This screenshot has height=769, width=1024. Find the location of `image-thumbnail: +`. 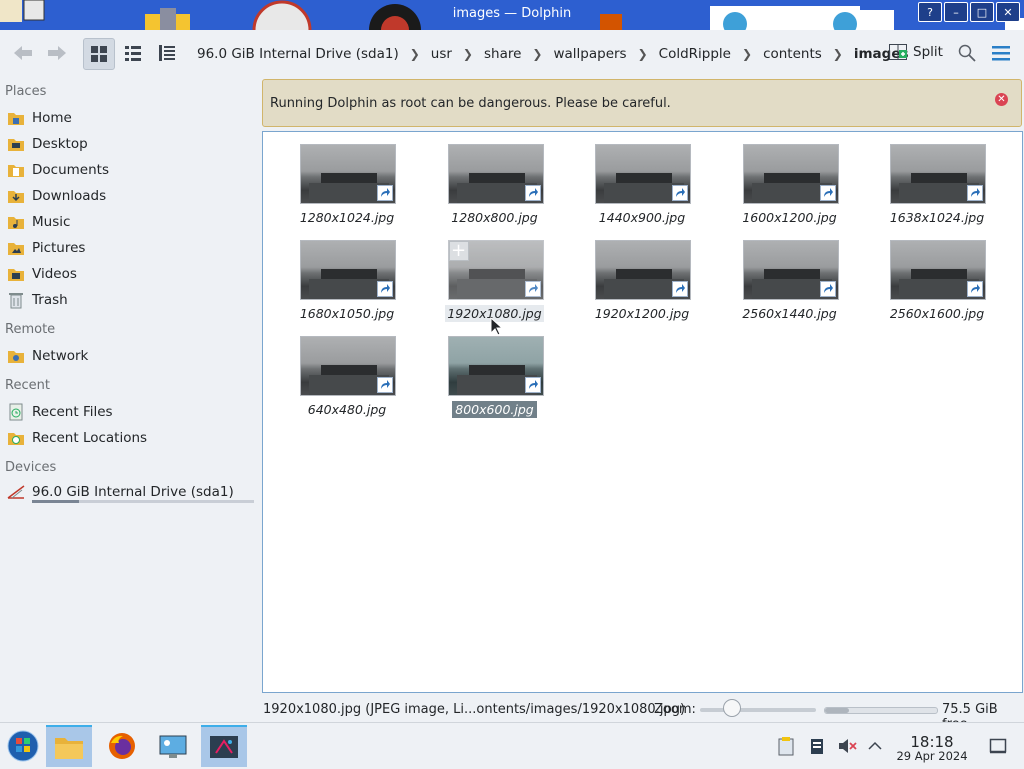

image-thumbnail: + is located at coordinates (495, 270).